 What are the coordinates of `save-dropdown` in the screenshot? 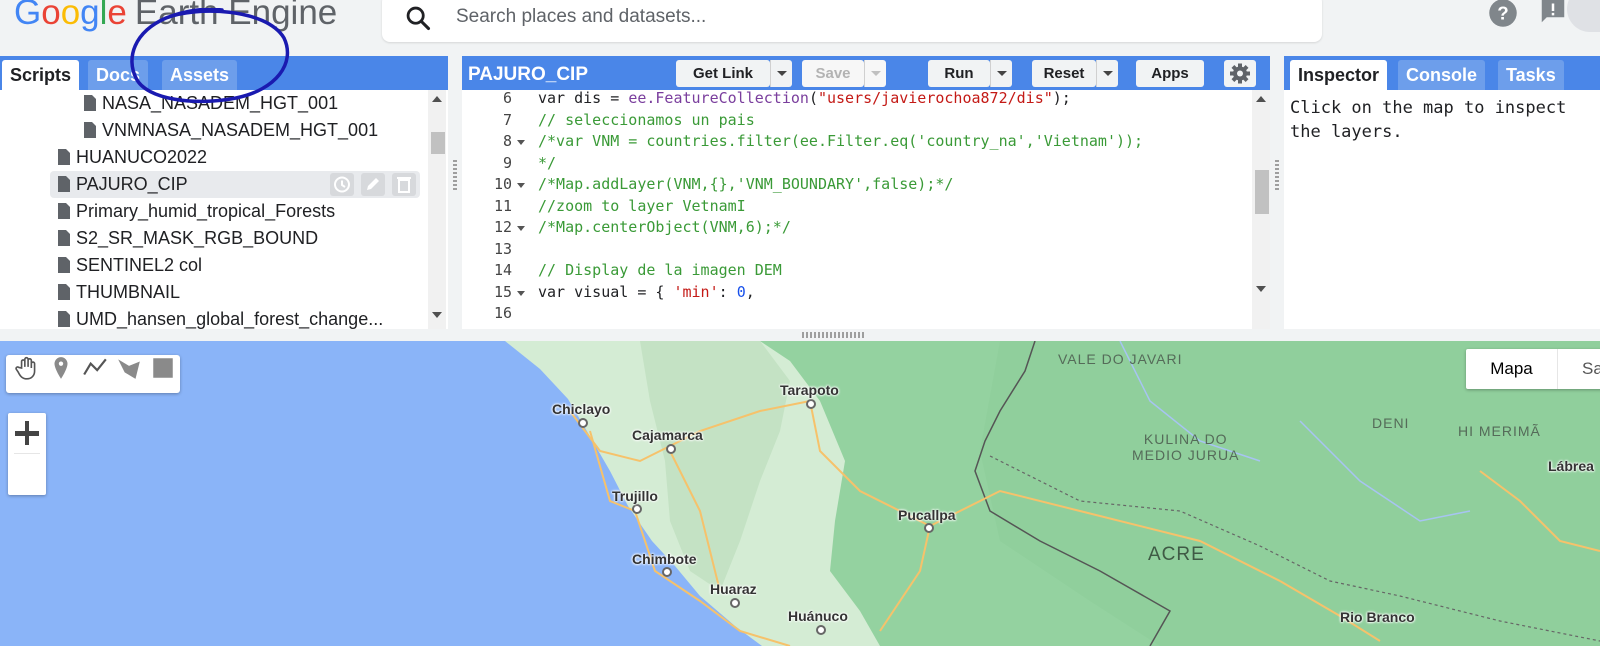 It's located at (875, 73).